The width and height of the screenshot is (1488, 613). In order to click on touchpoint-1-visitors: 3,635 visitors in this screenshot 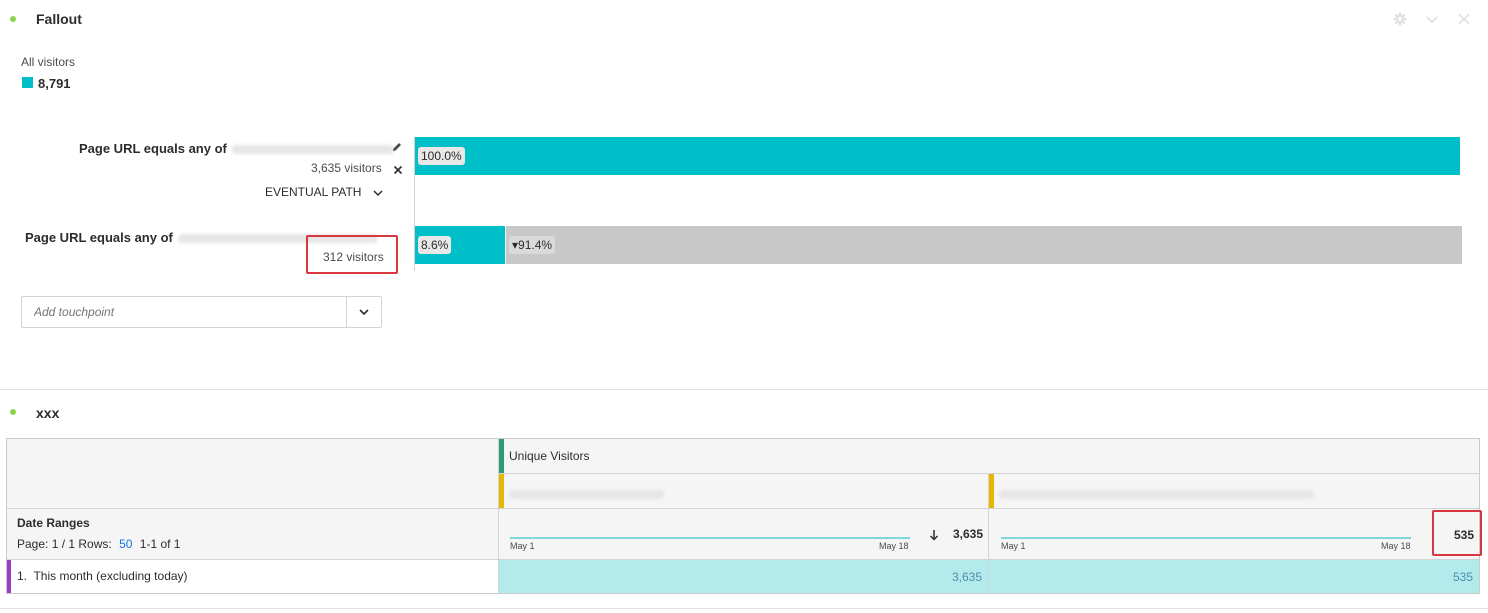, I will do `click(346, 168)`.